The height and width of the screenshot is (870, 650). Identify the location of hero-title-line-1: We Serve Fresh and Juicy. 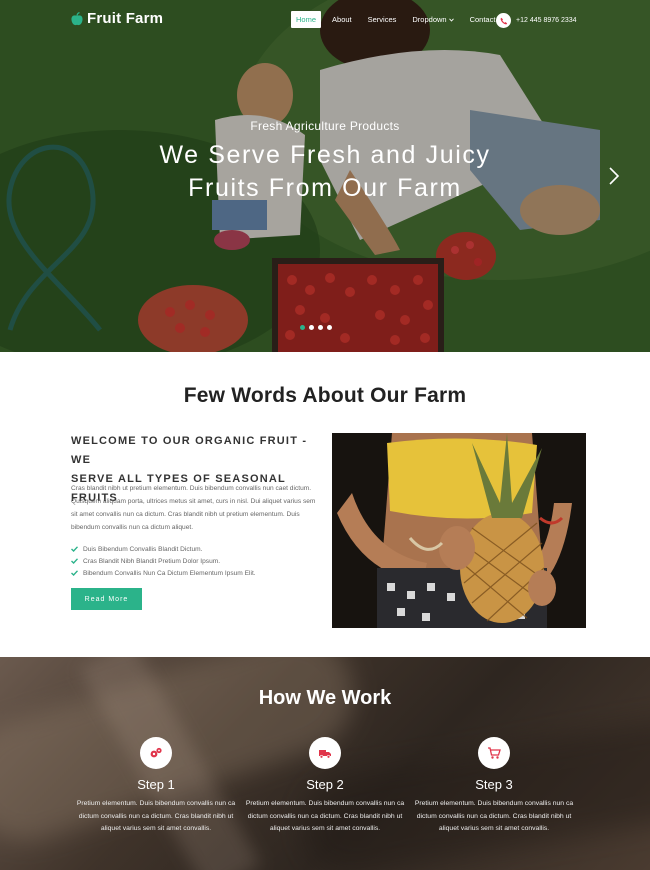
(325, 155).